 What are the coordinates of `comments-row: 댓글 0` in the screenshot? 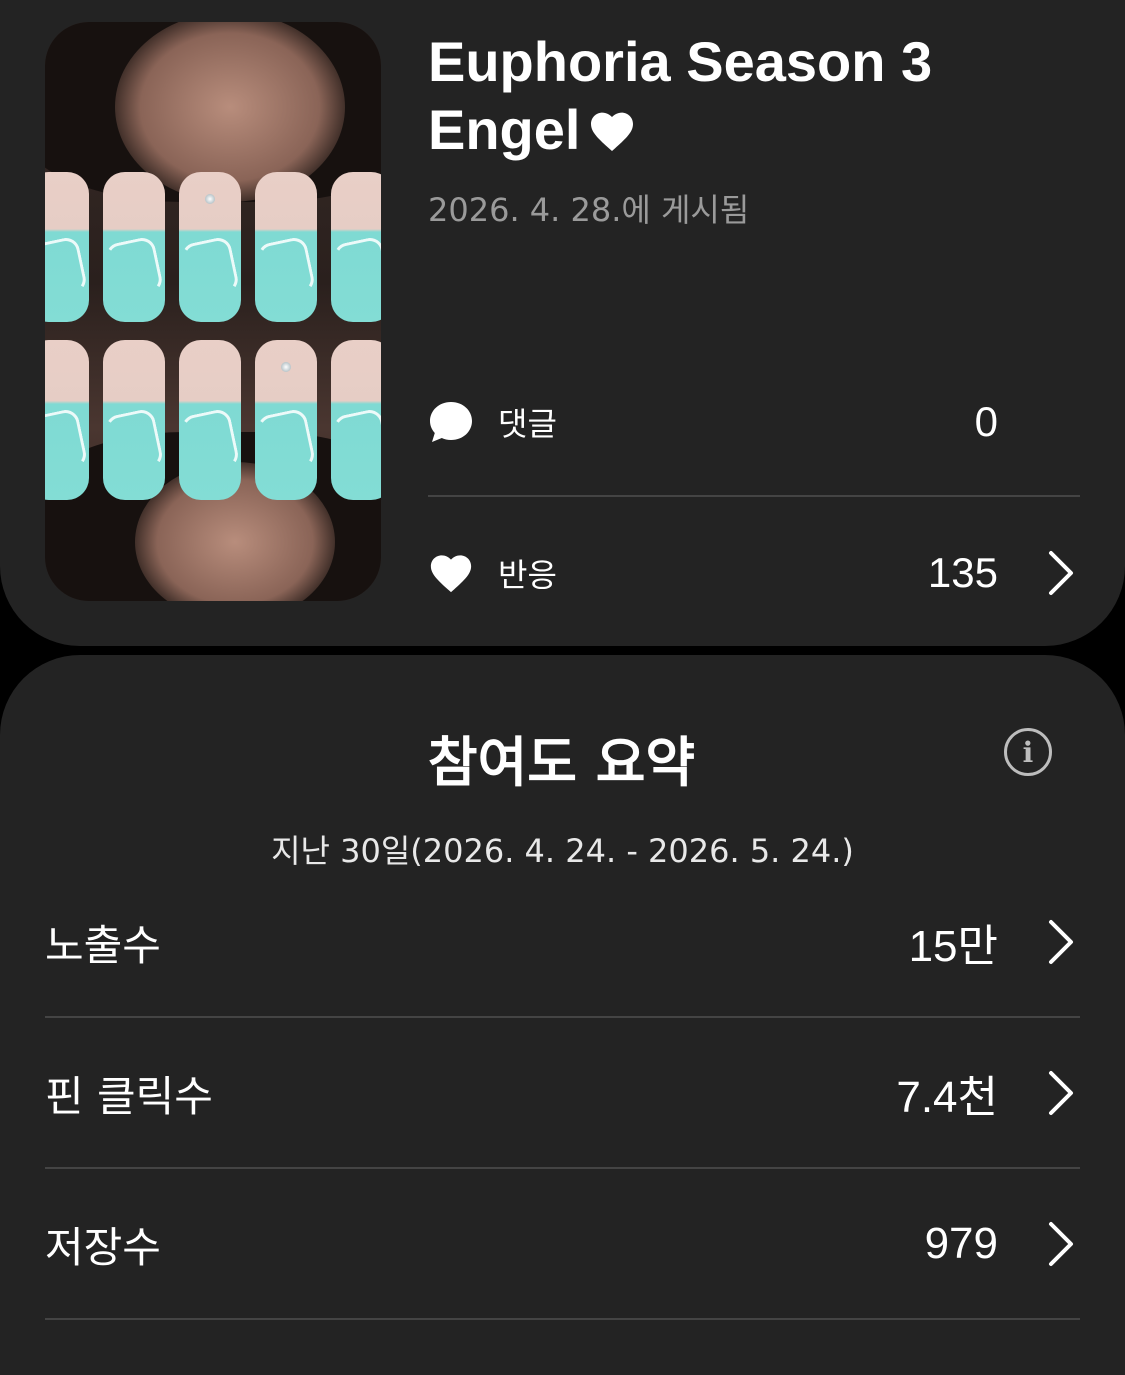 It's located at (754, 422).